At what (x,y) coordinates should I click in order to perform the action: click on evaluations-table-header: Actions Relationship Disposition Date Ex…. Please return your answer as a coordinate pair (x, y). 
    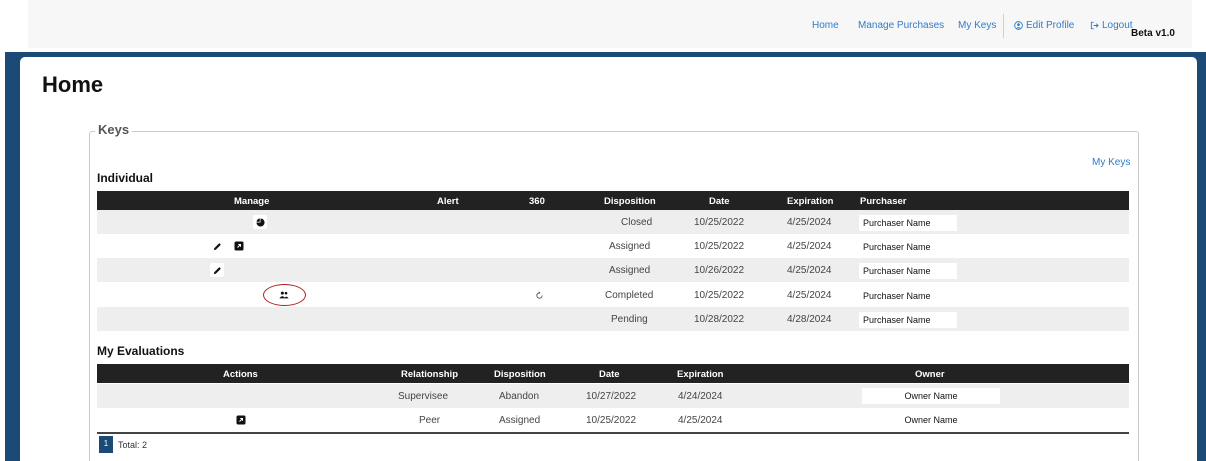
    Looking at the image, I should click on (613, 373).